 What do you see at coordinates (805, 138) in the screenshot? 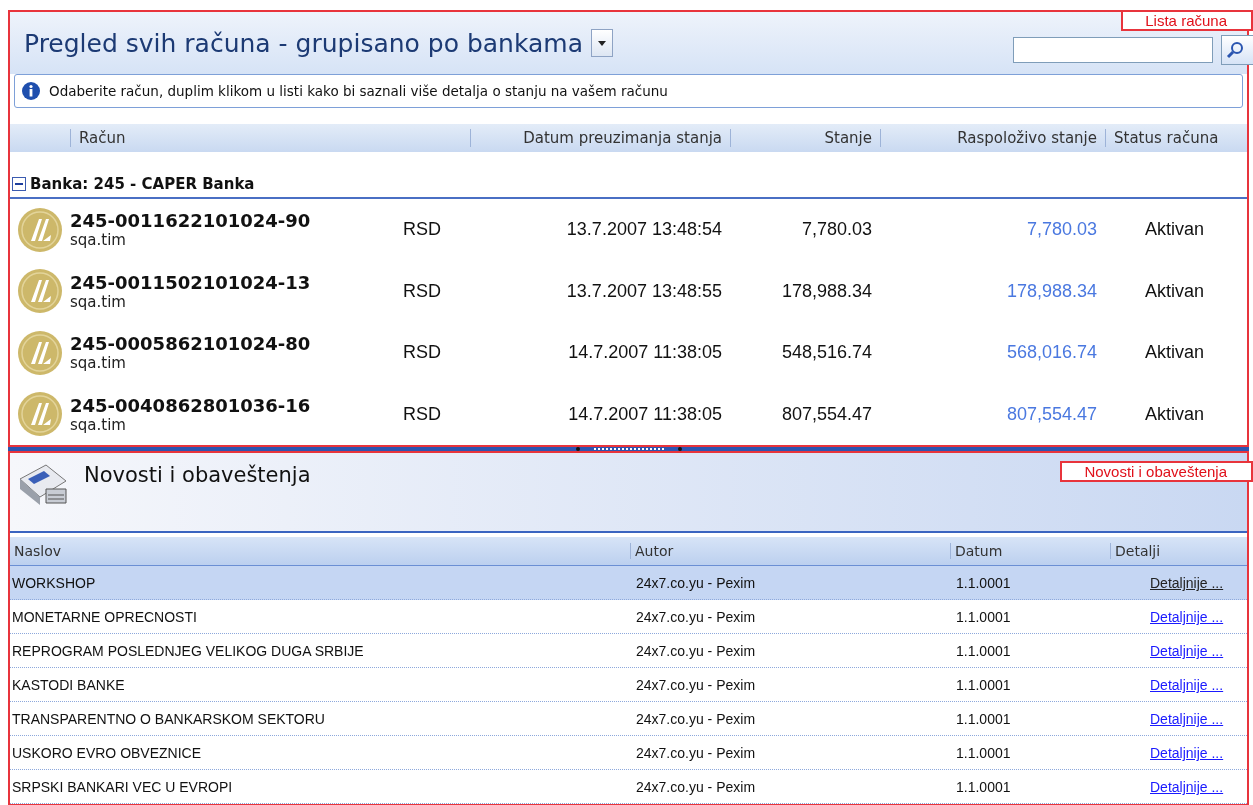
I see `column-header: Stanje` at bounding box center [805, 138].